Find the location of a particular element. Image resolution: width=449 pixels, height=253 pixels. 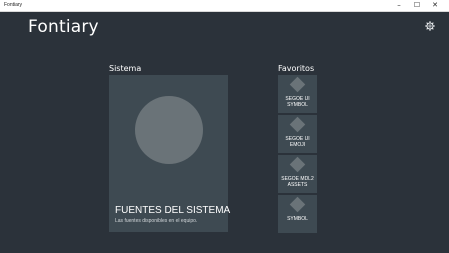

system-fonts-placeholder-image is located at coordinates (169, 130).